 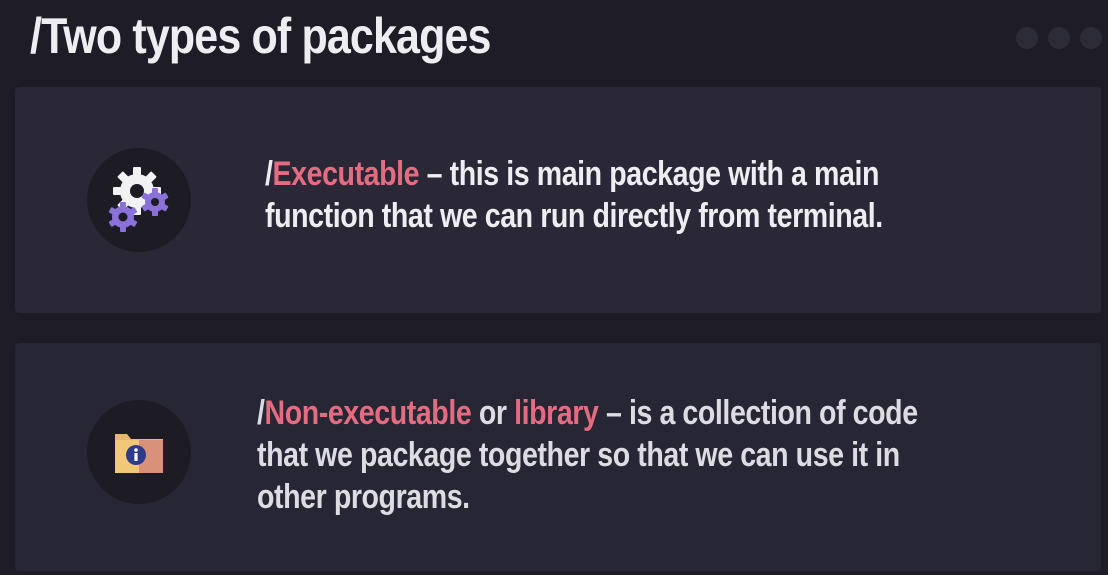 What do you see at coordinates (269, 174) in the screenshot?
I see `executable-prefix: /` at bounding box center [269, 174].